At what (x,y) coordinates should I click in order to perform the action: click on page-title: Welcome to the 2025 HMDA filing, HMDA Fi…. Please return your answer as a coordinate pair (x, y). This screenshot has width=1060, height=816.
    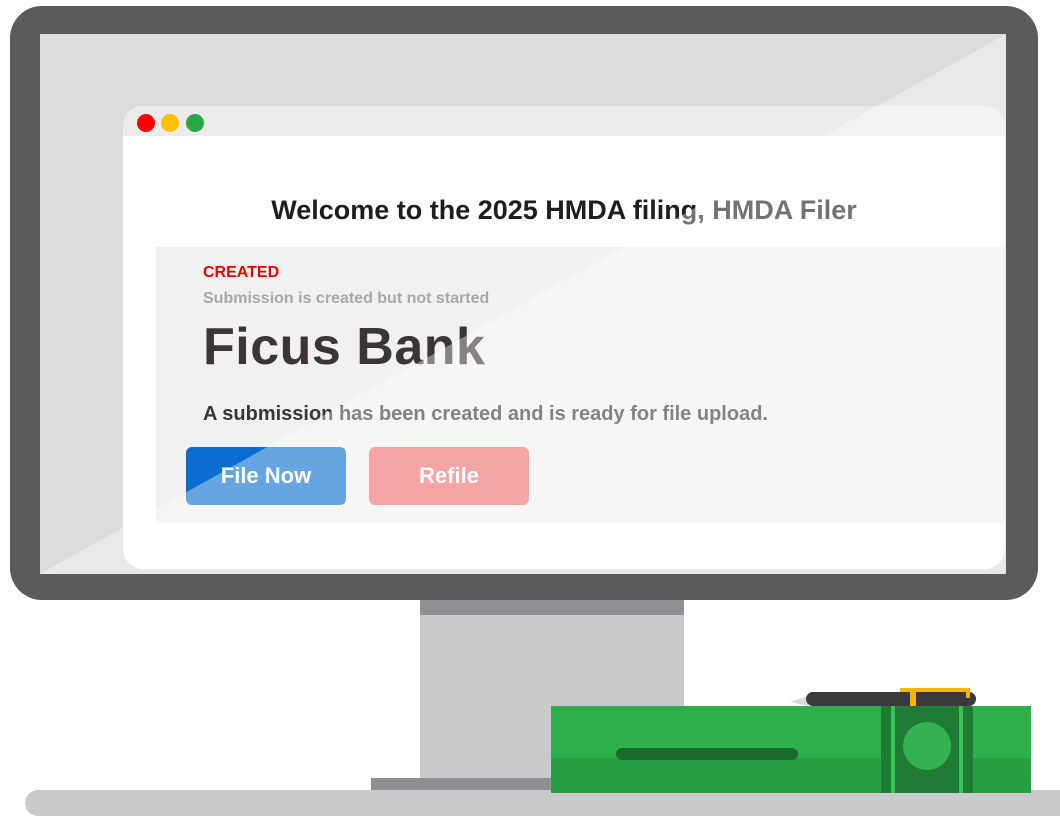
    Looking at the image, I should click on (564, 210).